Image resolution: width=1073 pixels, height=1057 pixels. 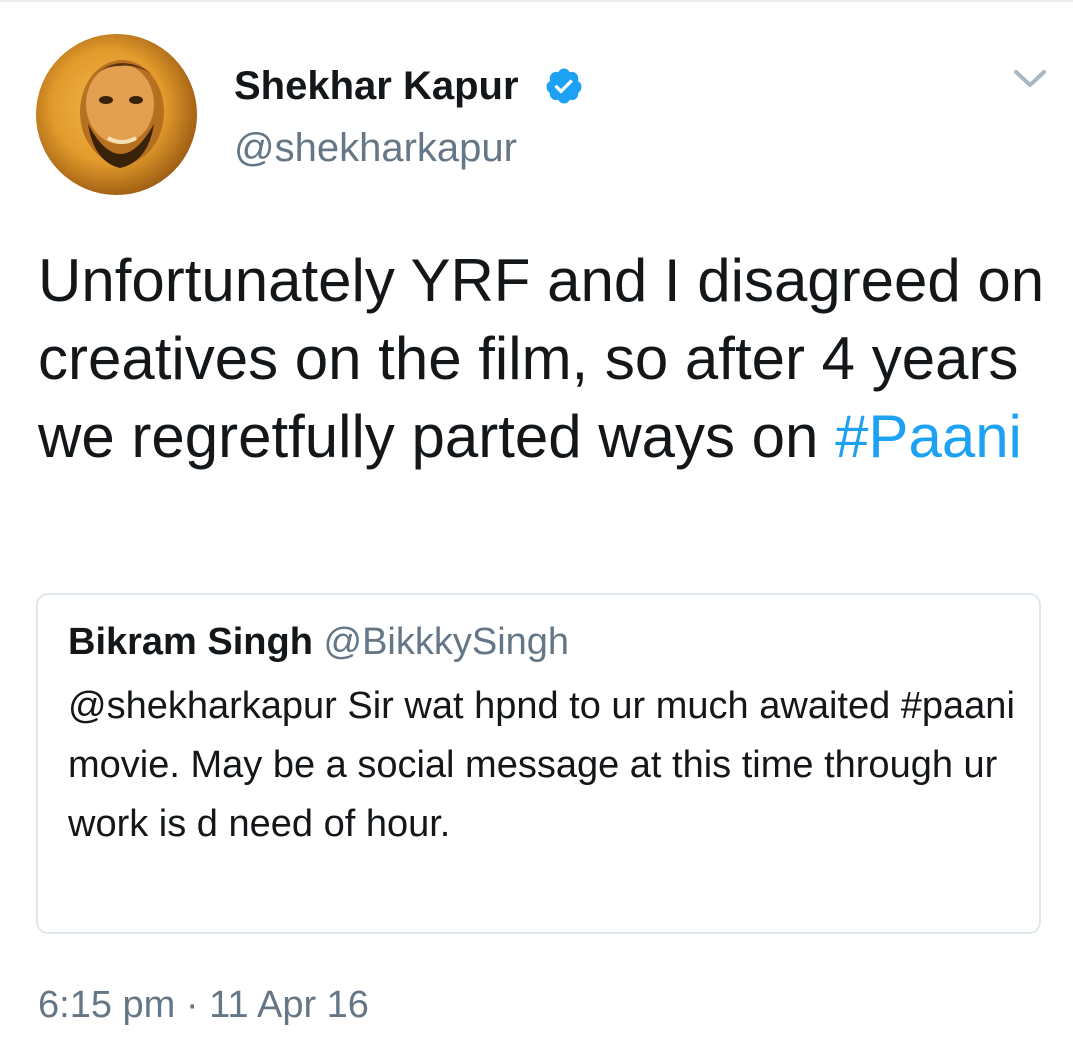 I want to click on tweet-options-button, so click(x=1030, y=78).